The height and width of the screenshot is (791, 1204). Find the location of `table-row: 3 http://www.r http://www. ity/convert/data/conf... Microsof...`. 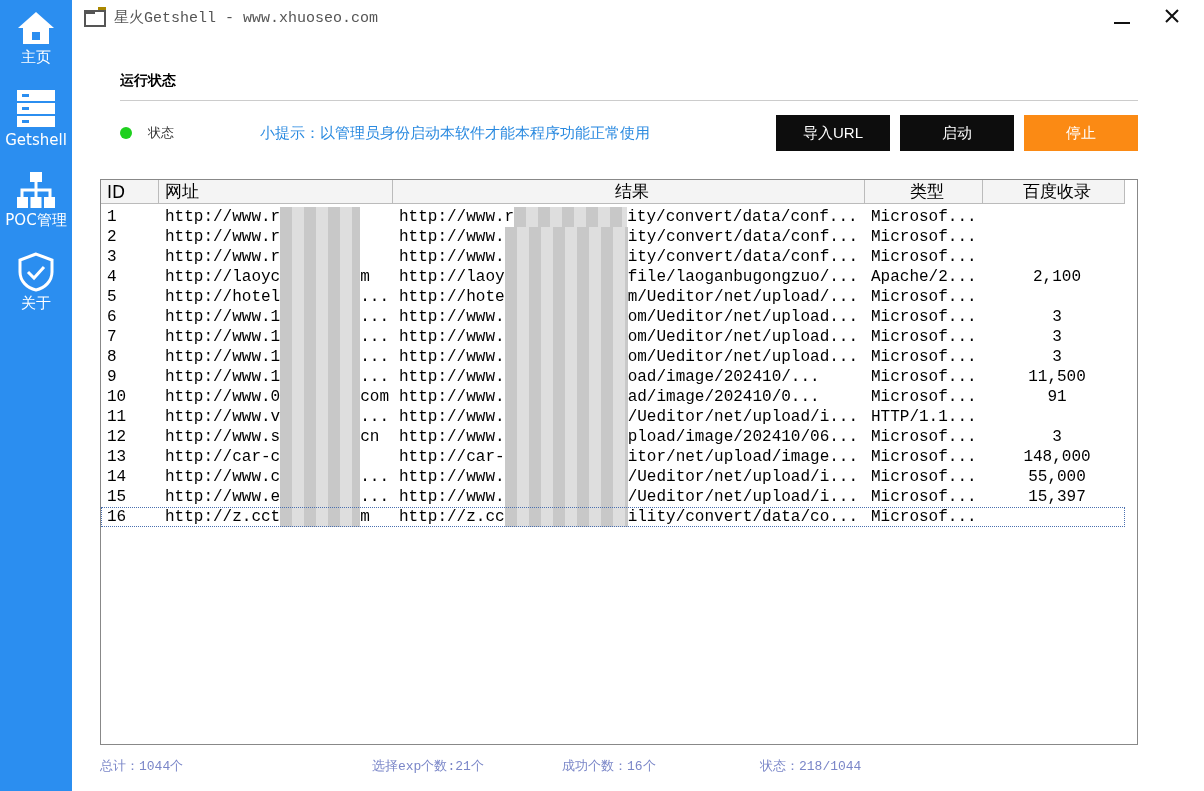

table-row: 3 http://www.r http://www. ity/convert/data/conf... Microsof... is located at coordinates (613, 257).